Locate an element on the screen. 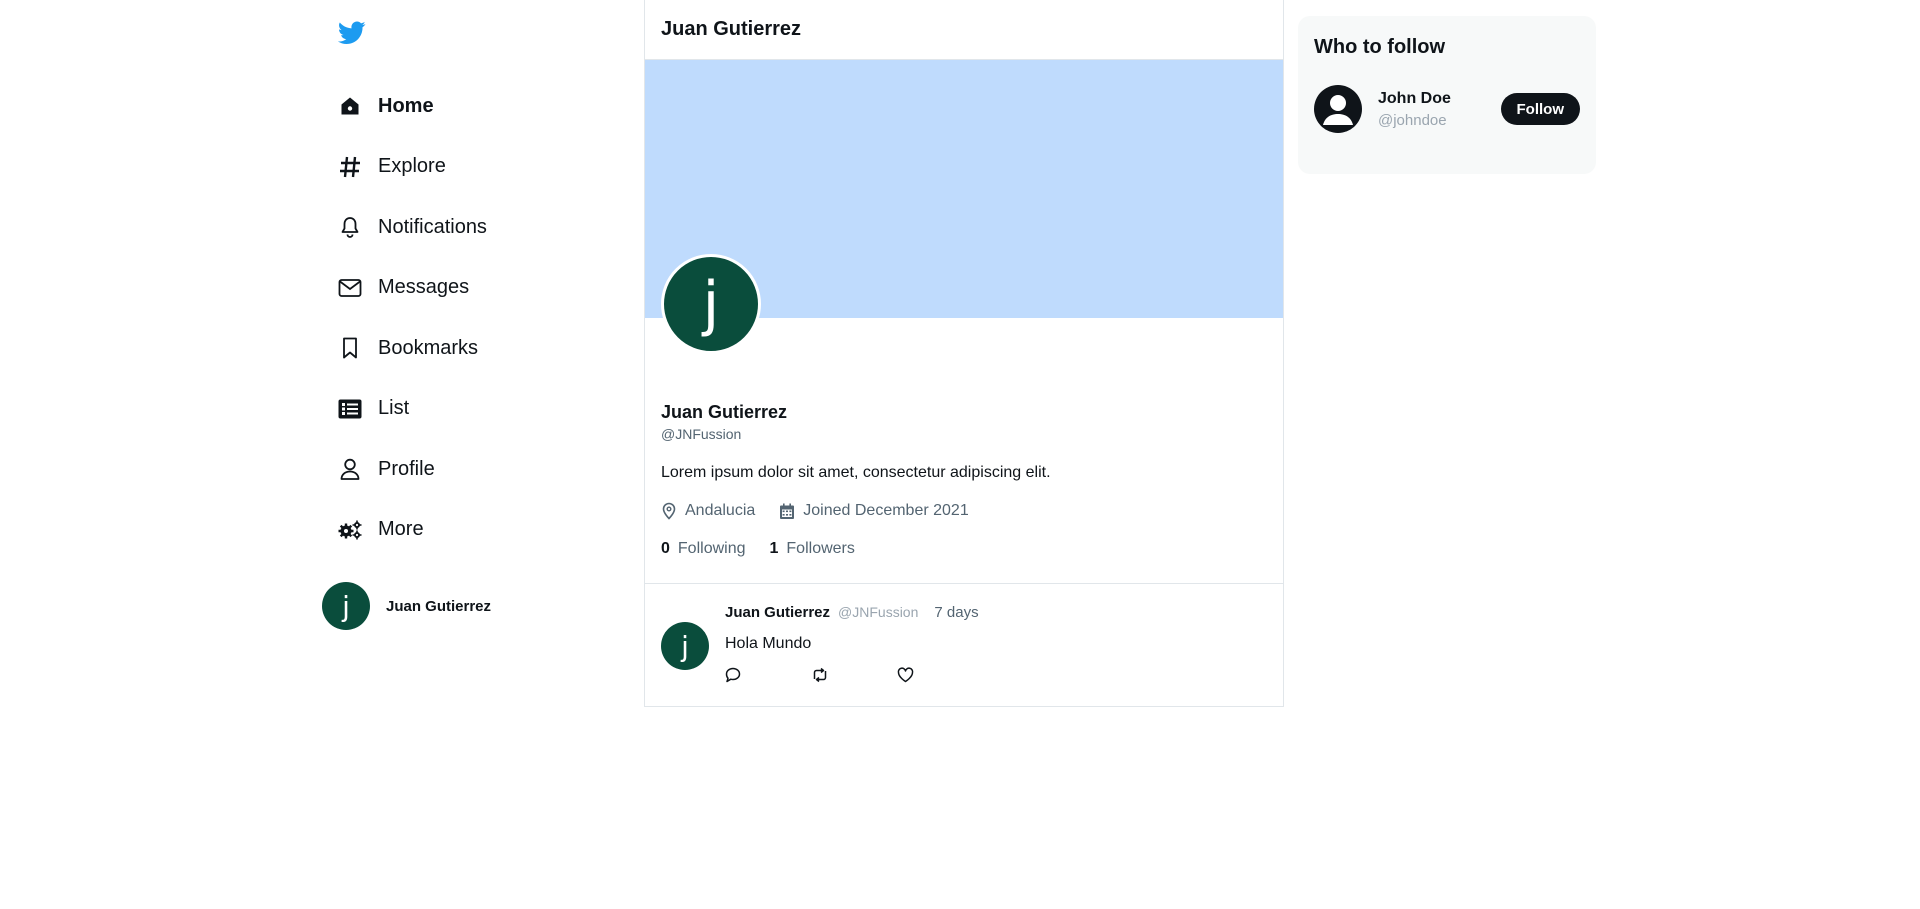 This screenshot has height=909, width=1920. nav-label-more: More is located at coordinates (401, 529).